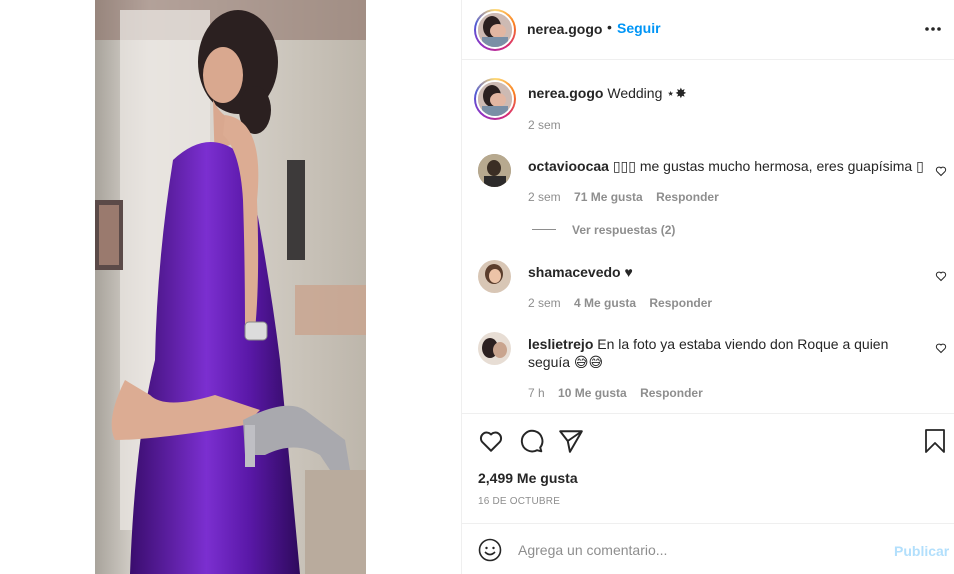 This screenshot has height=574, width=954. What do you see at coordinates (566, 362) in the screenshot?
I see `comment-text-continued: seguía 😅😅` at bounding box center [566, 362].